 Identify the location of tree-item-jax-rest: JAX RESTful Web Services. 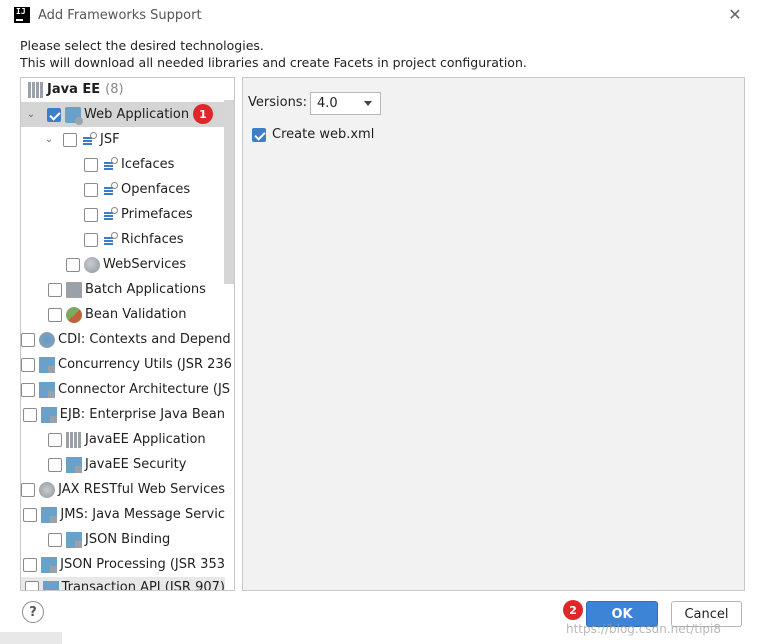
(123, 489).